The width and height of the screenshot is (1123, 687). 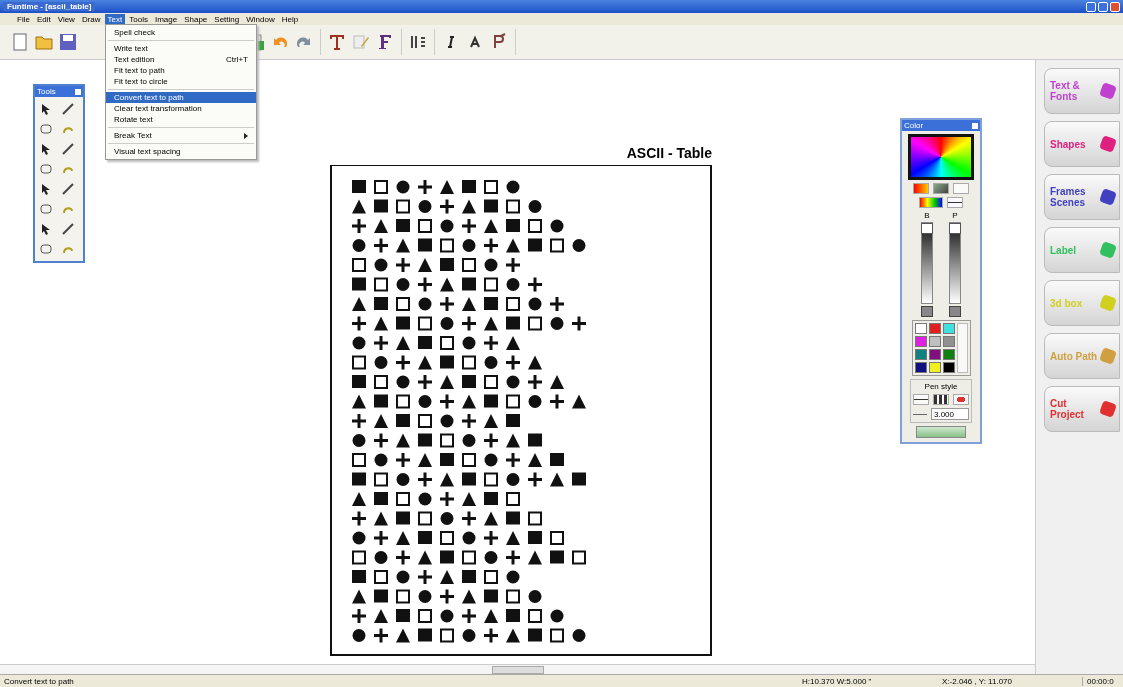 I want to click on menu-item: File, so click(x=23, y=19).